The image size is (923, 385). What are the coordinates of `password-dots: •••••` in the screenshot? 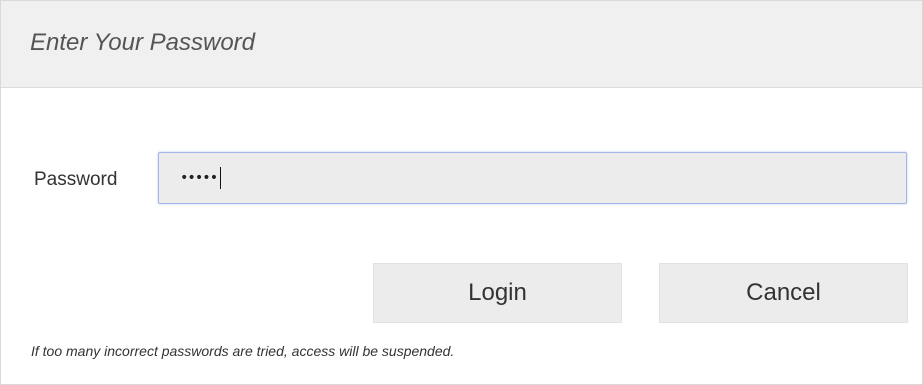 It's located at (199, 178).